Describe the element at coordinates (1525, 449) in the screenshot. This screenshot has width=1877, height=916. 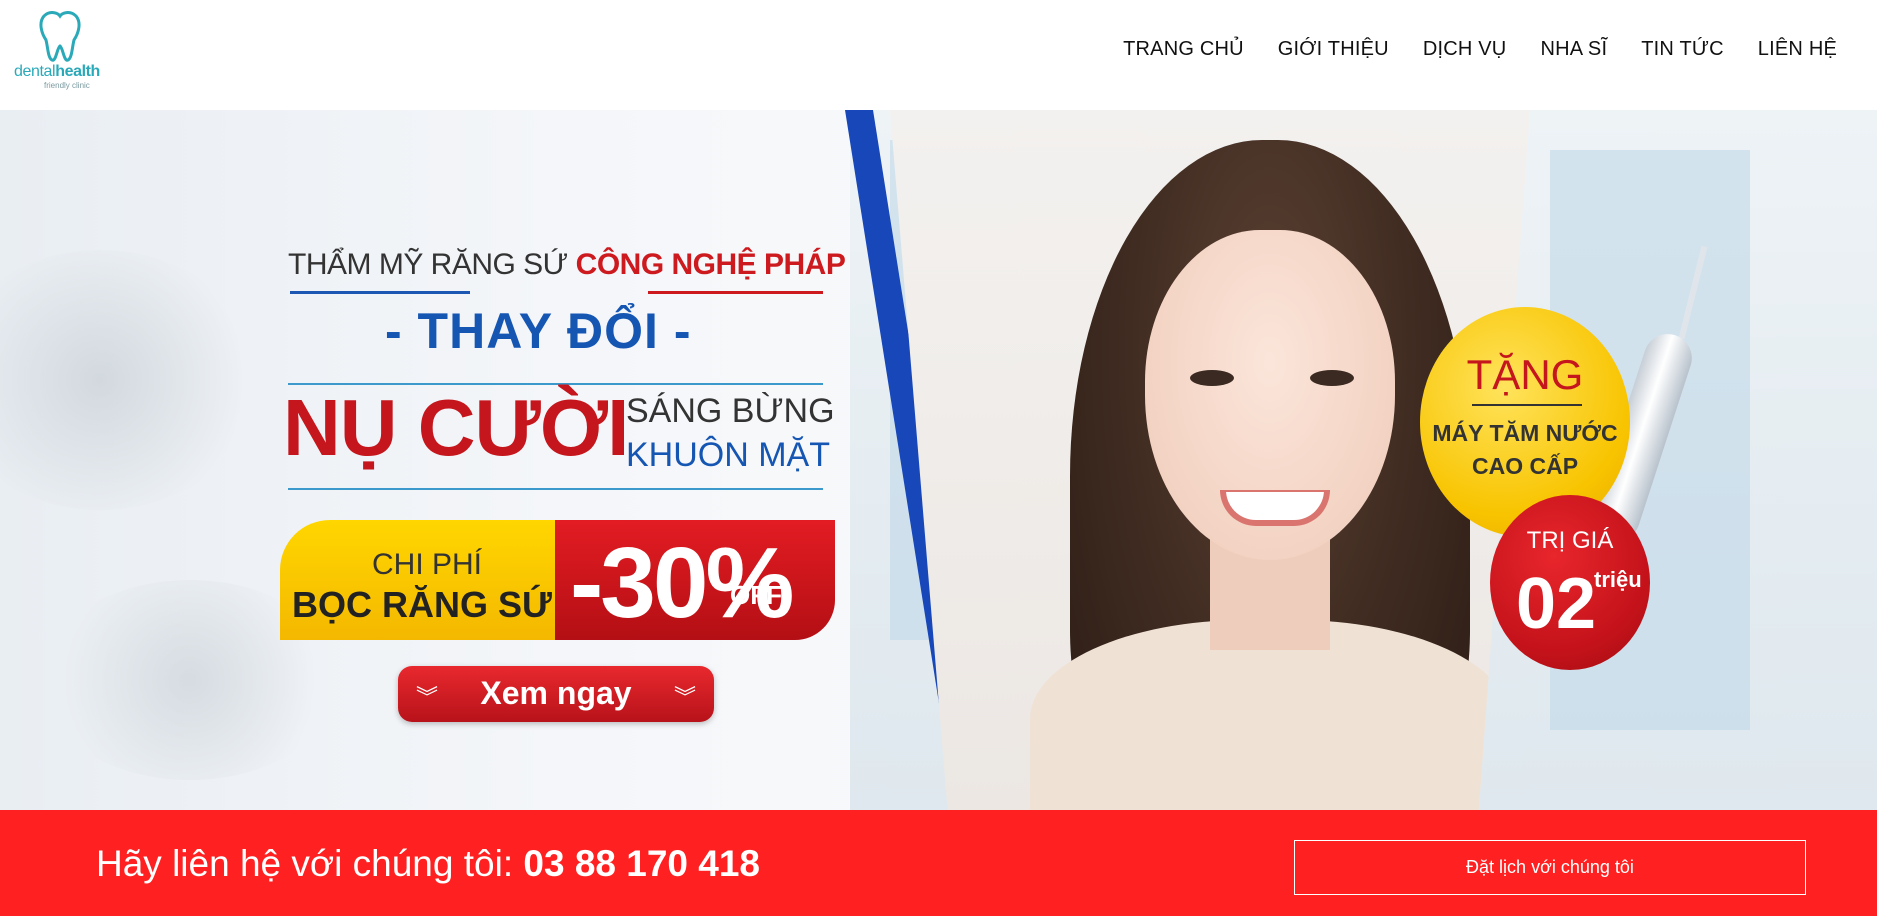
I see `gift-item: MÁY TĂM NƯỚC CAO CẤP` at that location.